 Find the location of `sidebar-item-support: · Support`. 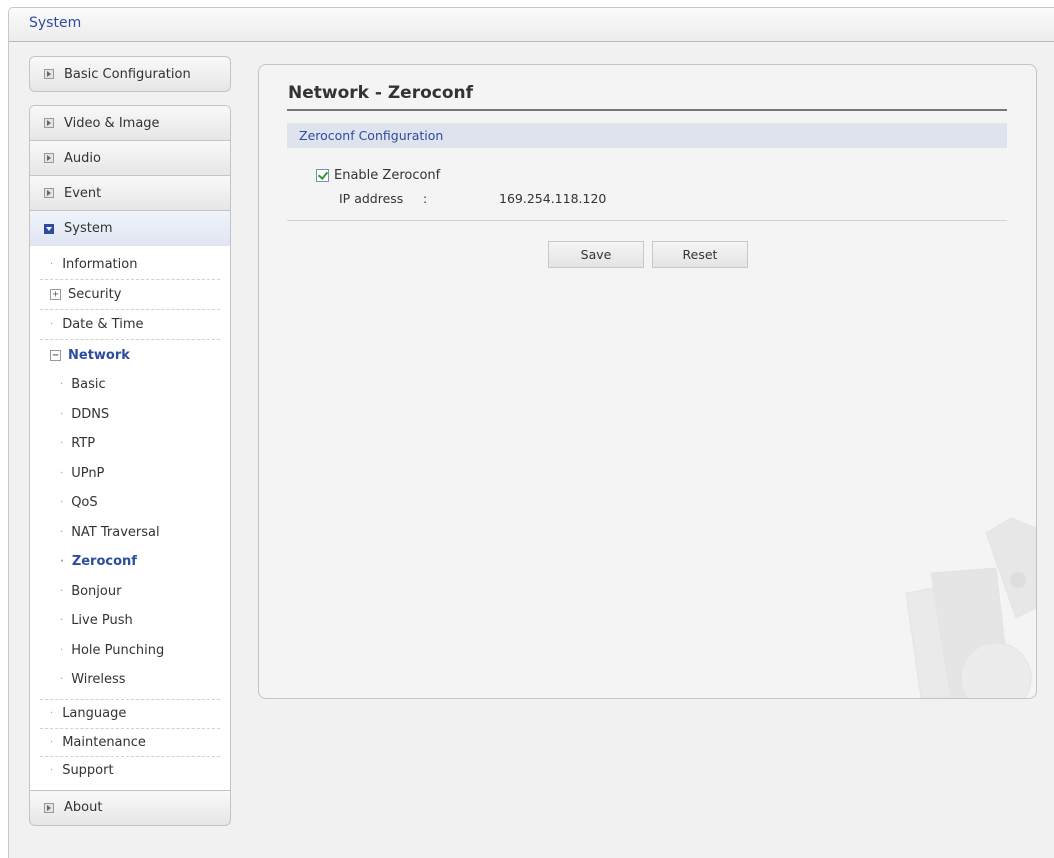

sidebar-item-support: · Support is located at coordinates (130, 771).